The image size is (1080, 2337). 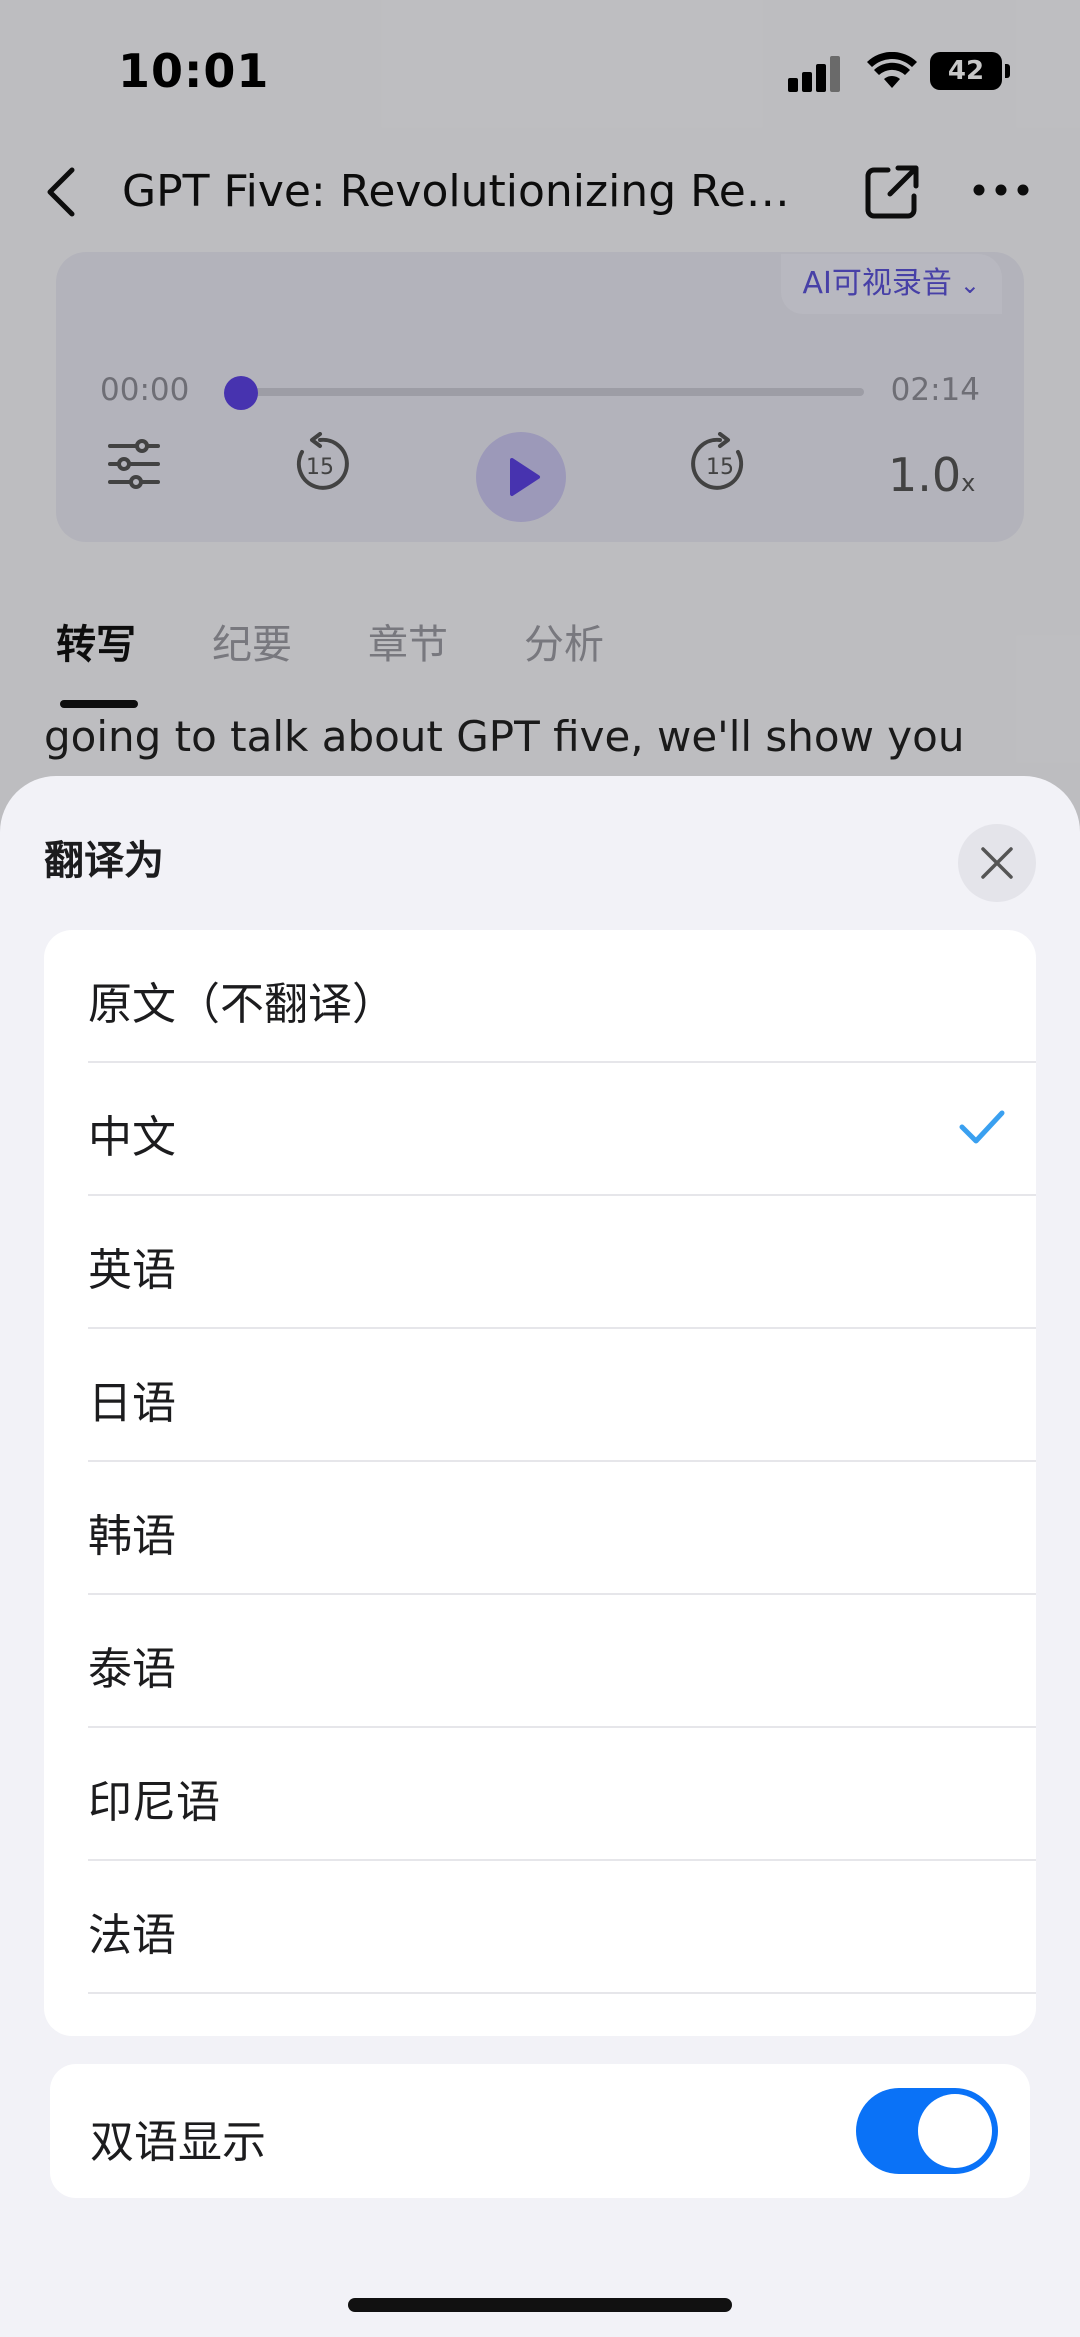 I want to click on language-label: 英语, so click(x=132, y=1270).